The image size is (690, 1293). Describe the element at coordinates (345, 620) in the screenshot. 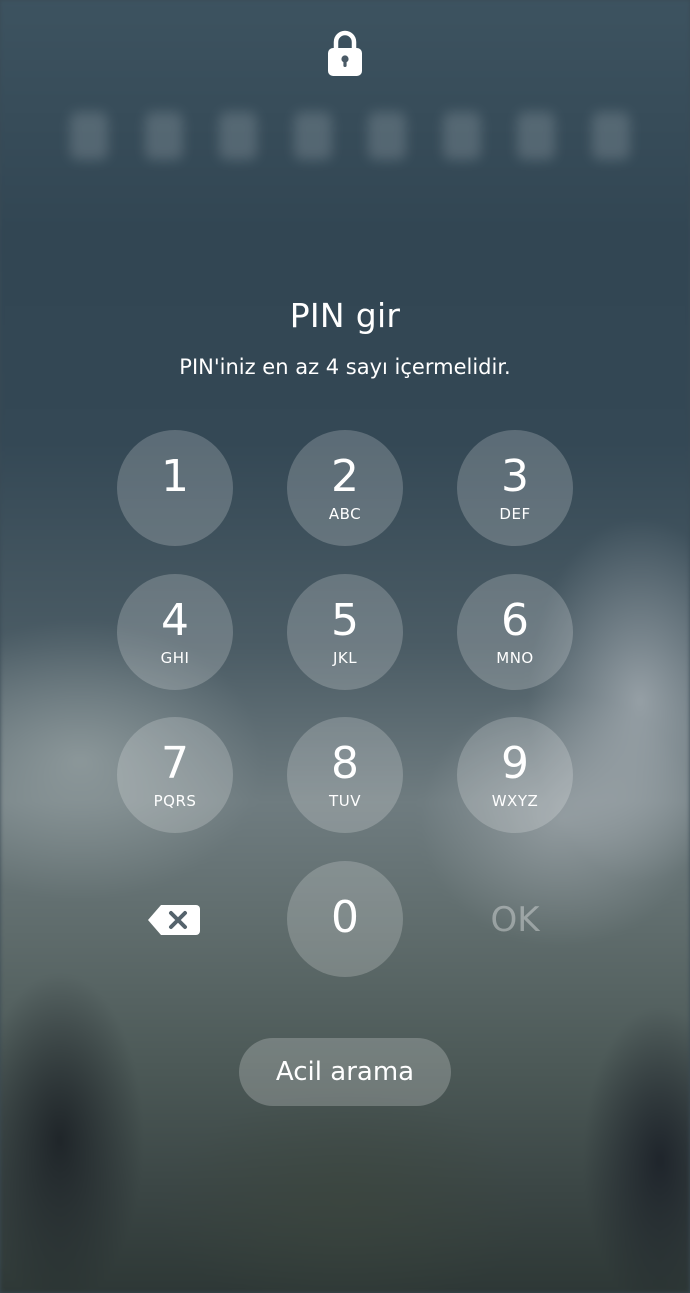

I see `key-digit: 5` at that location.